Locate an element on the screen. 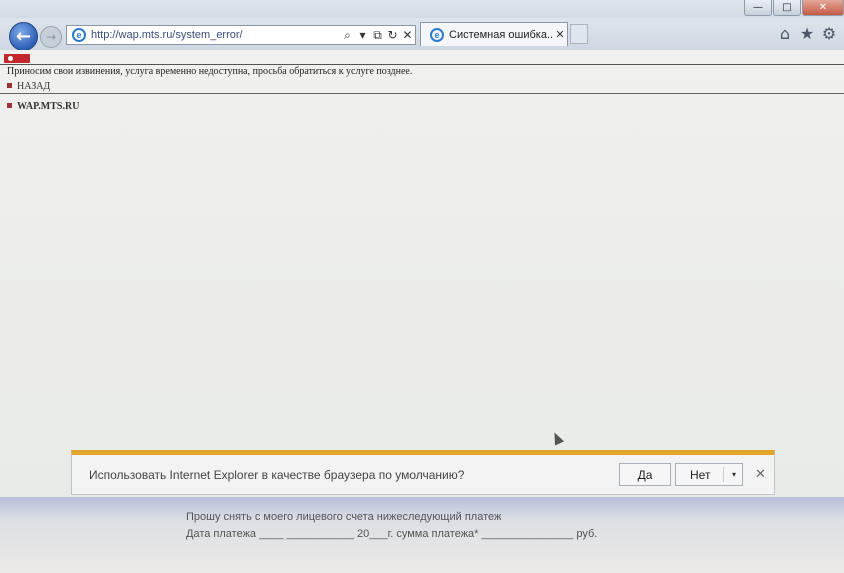 This screenshot has width=844, height=573. mts-logo is located at coordinates (17, 58).